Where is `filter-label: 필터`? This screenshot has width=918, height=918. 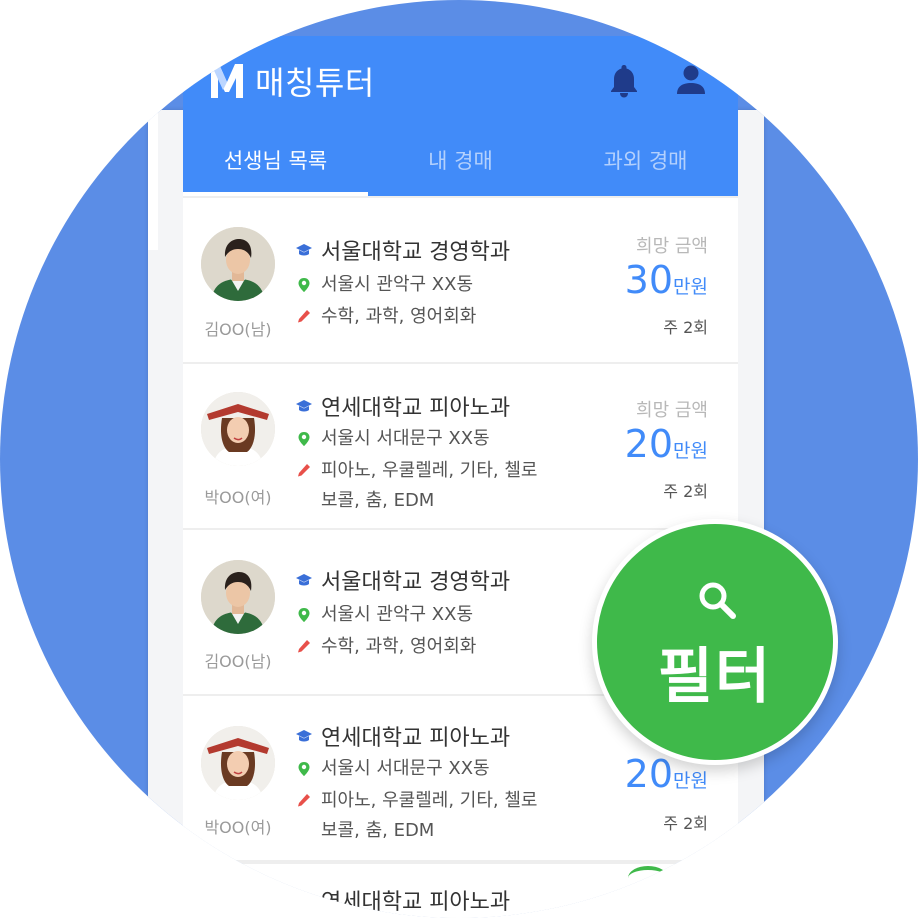 filter-label: 필터 is located at coordinates (715, 677).